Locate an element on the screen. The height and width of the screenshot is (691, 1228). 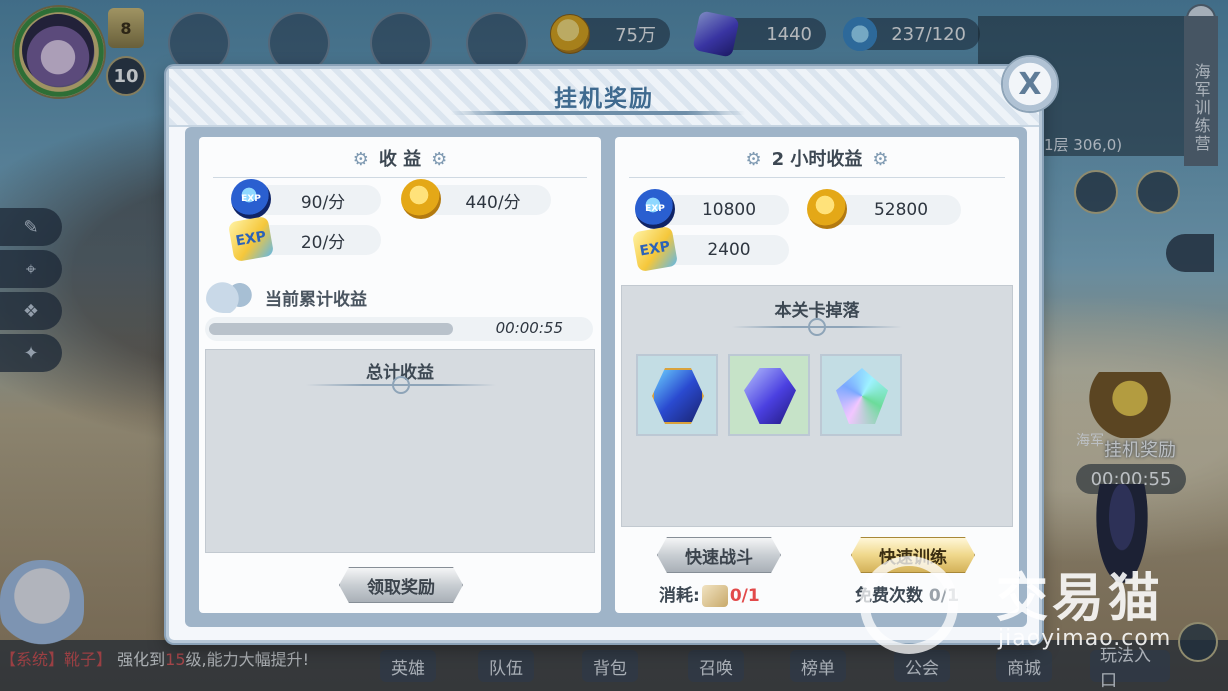
watermark: 交易猫 jiaoyimao.com is located at coordinates (1016, 603).